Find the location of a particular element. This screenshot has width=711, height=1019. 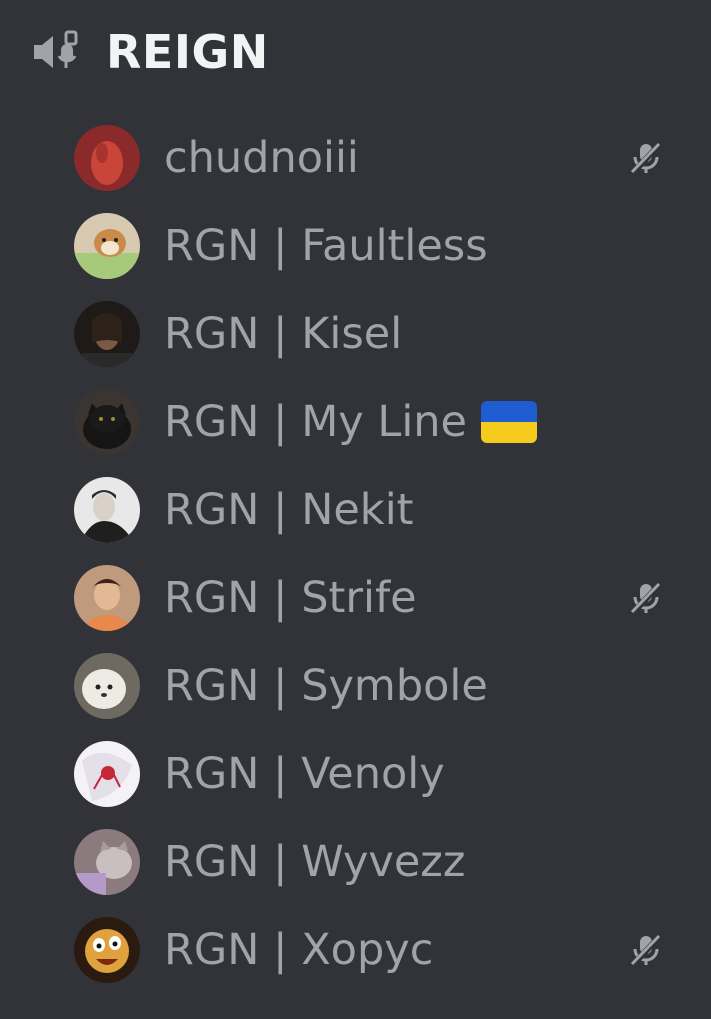

username: chudnoiii is located at coordinates (261, 158).